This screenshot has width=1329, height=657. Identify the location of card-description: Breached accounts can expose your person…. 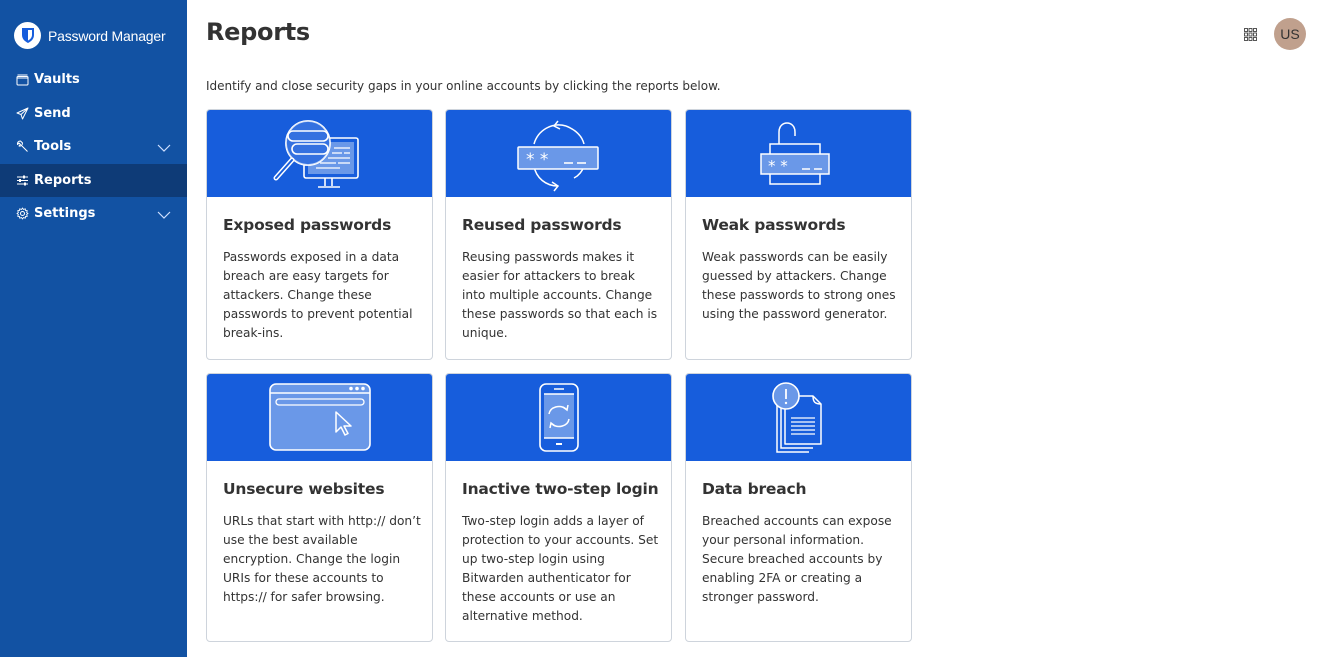
(797, 559).